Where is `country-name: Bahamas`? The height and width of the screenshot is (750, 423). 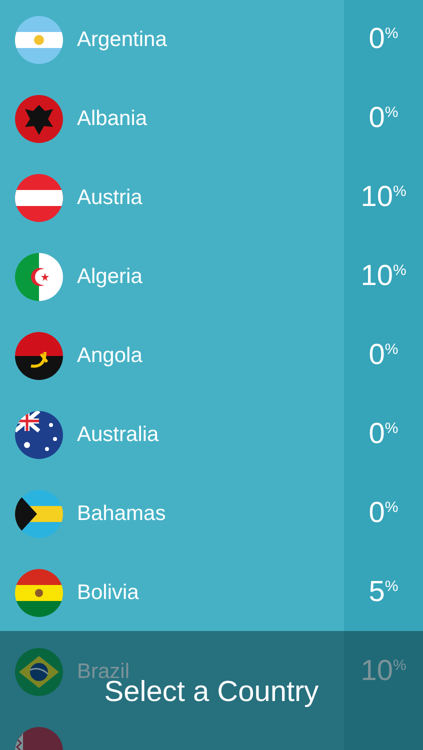 country-name: Bahamas is located at coordinates (121, 514).